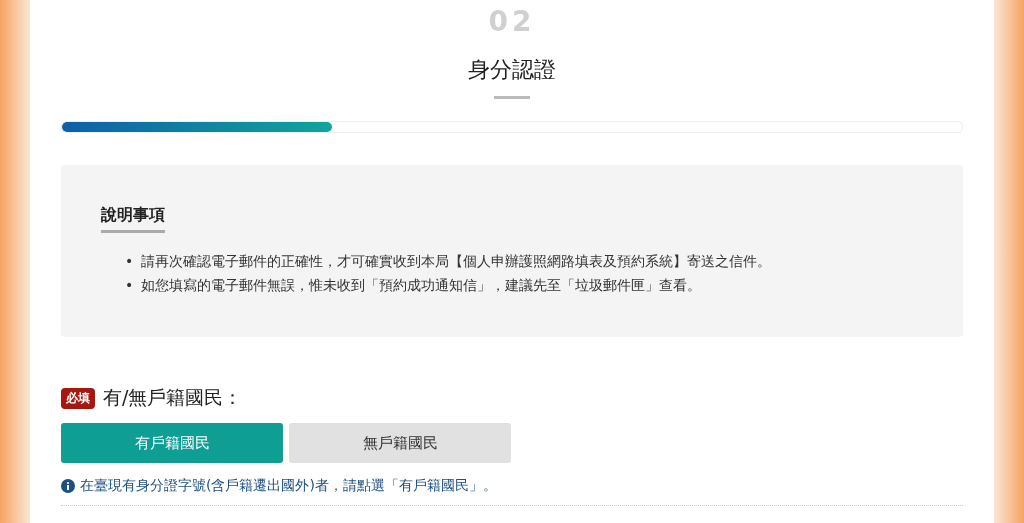 This screenshot has width=1024, height=523. Describe the element at coordinates (68, 486) in the screenshot. I see `info-icon` at that location.